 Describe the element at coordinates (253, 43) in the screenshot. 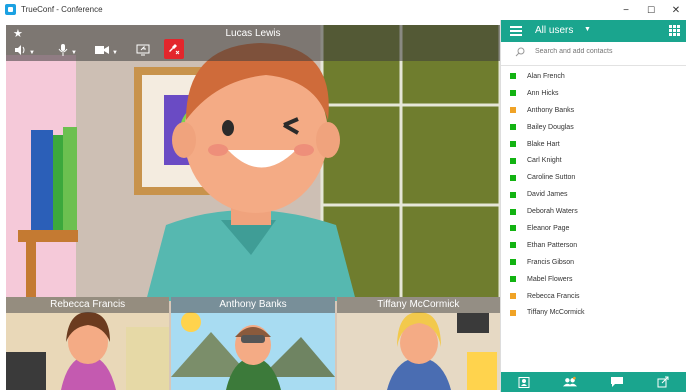

I see `call-toolbar: ★ Lucas Lewis ▼ ▼ ▼` at that location.